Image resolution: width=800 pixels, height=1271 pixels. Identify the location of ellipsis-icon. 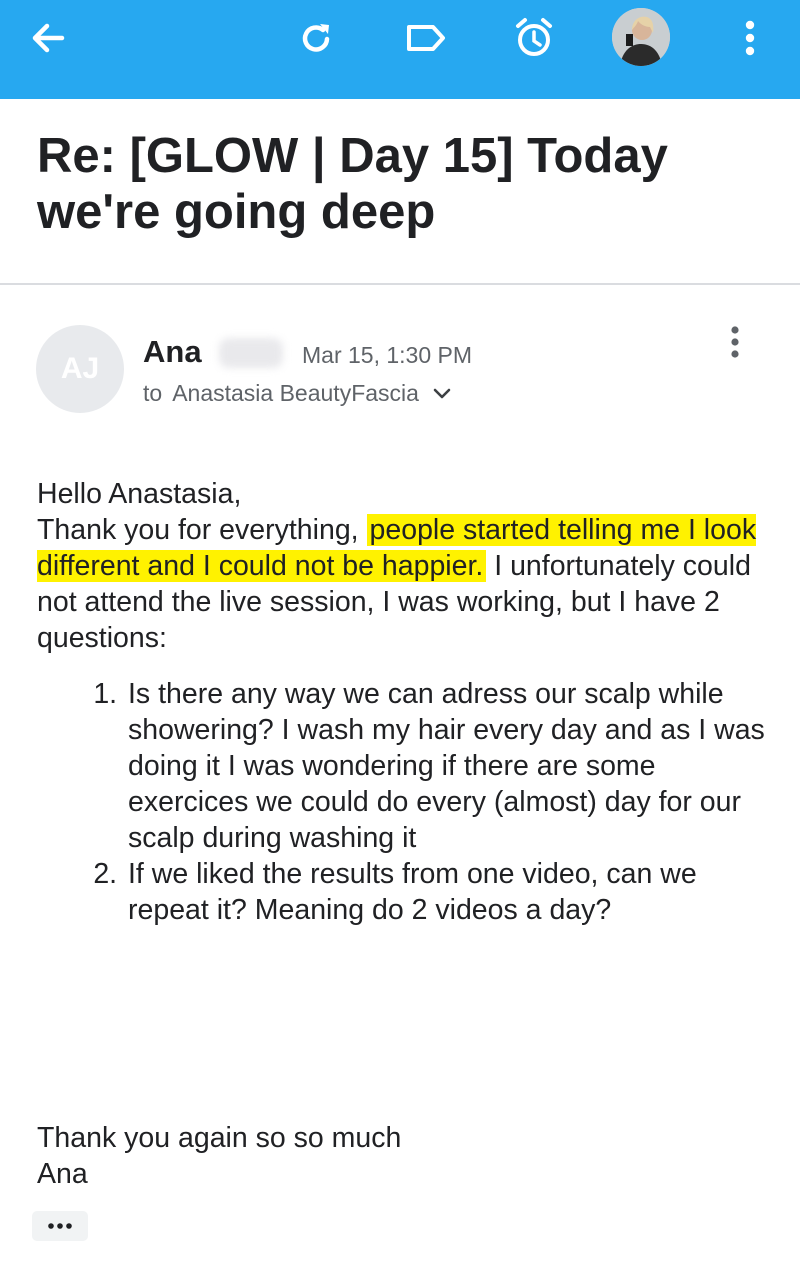
(60, 1226).